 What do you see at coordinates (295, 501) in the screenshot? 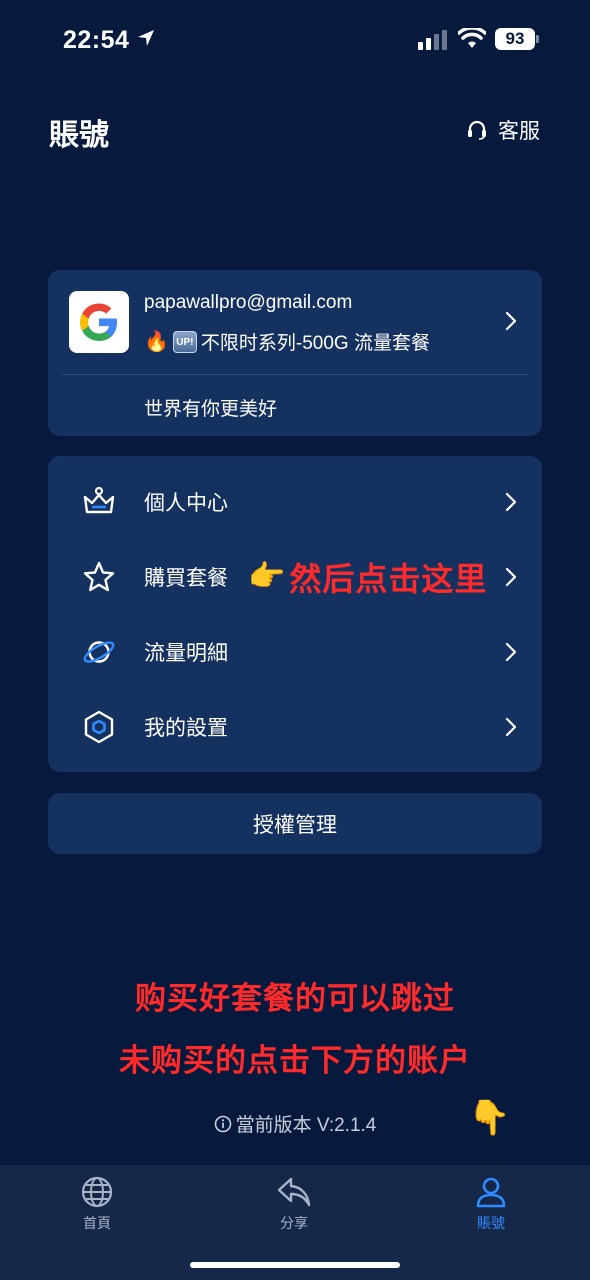
I see `menu-item-profile: 個人中心` at bounding box center [295, 501].